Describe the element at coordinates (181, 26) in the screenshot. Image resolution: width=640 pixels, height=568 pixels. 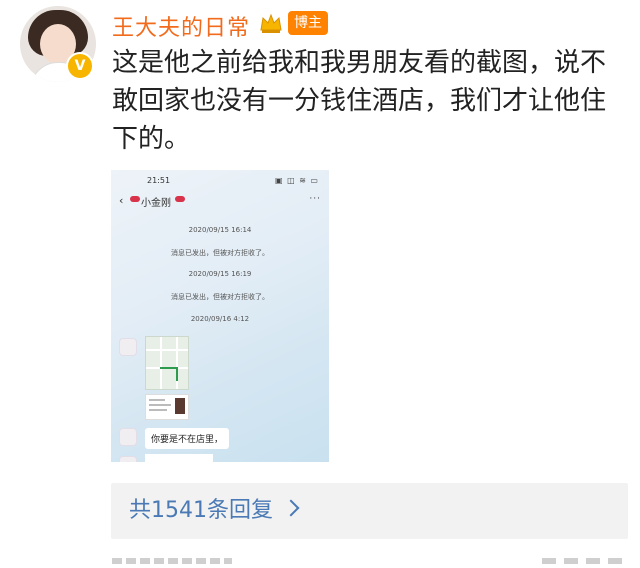
I see `username: 王大夫的日常` at that location.